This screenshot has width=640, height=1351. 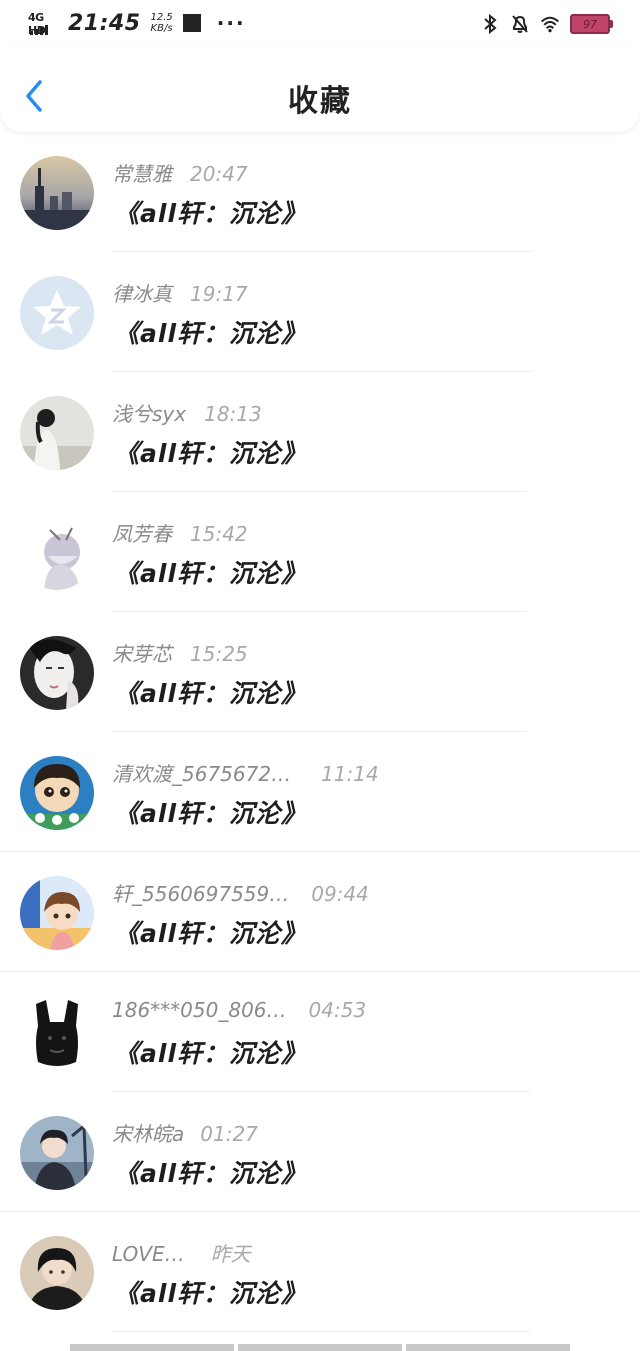 I want to click on page-title: 收藏, so click(x=320, y=101).